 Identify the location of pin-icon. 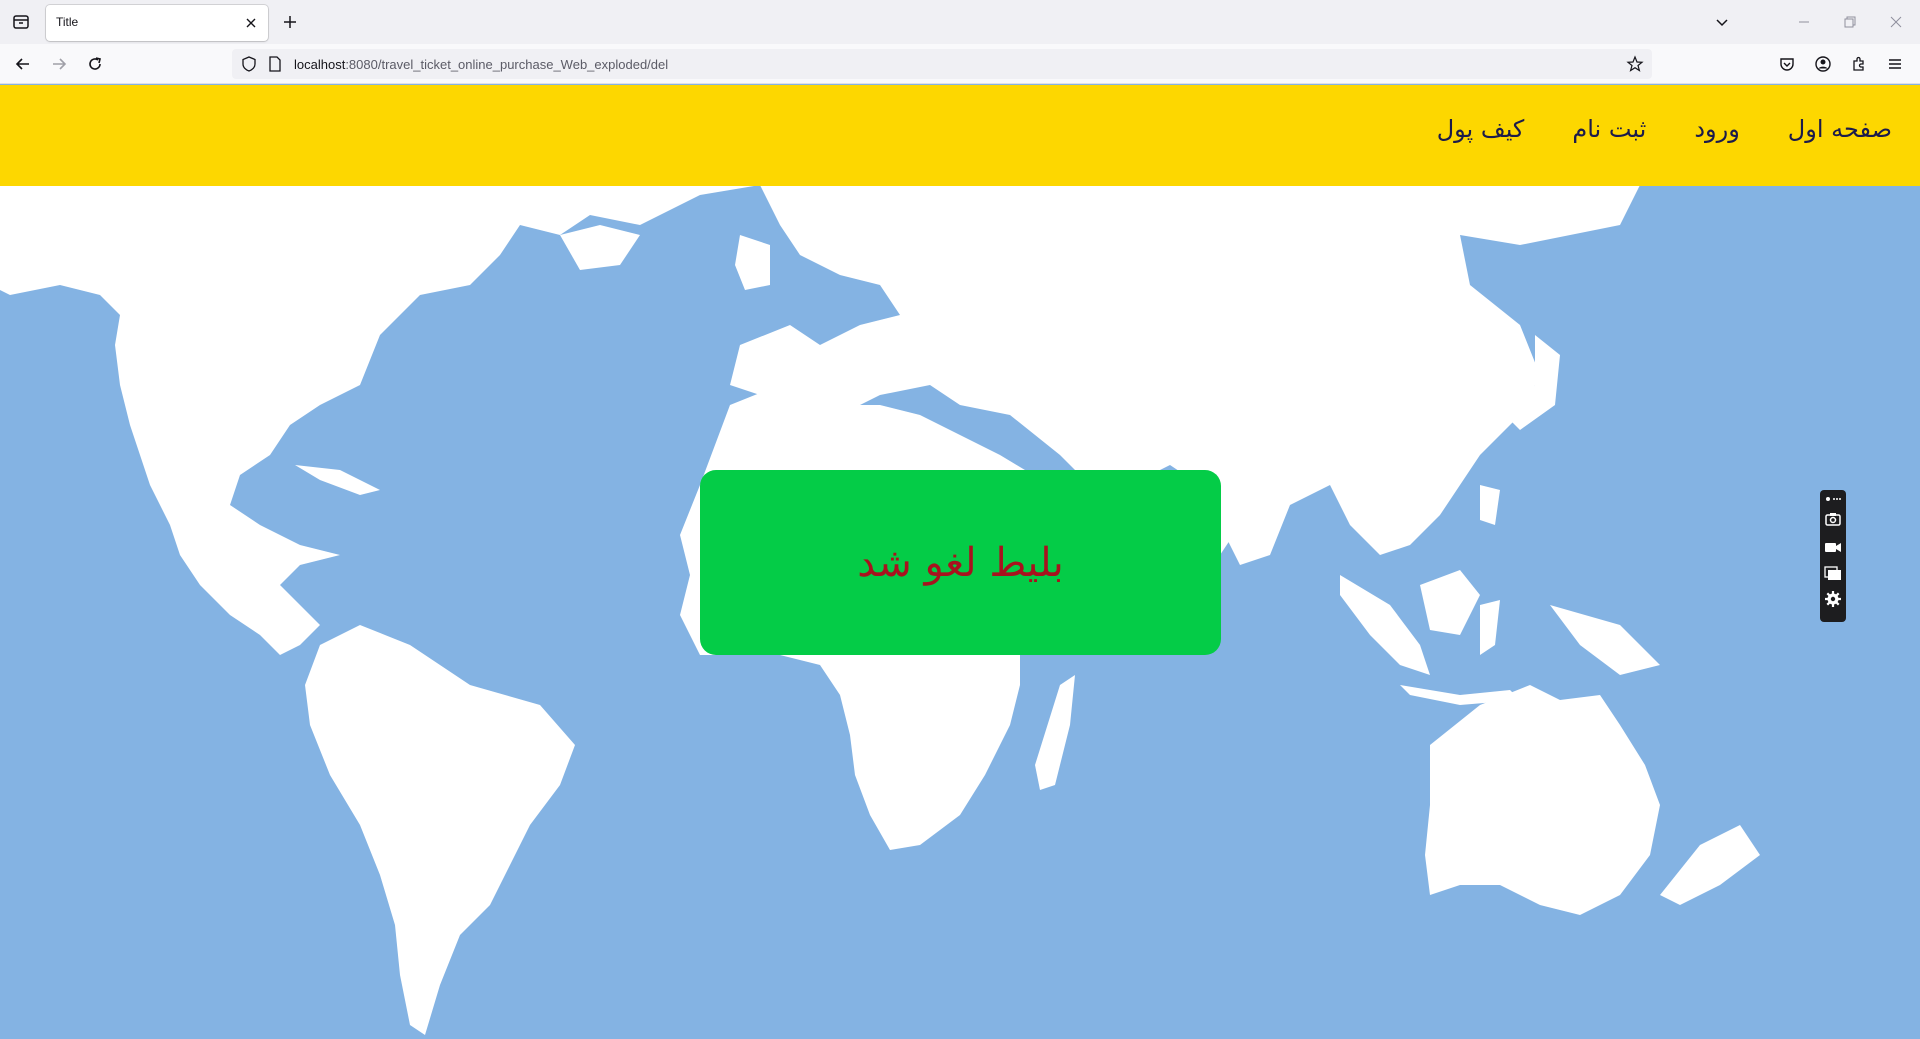
(1833, 499).